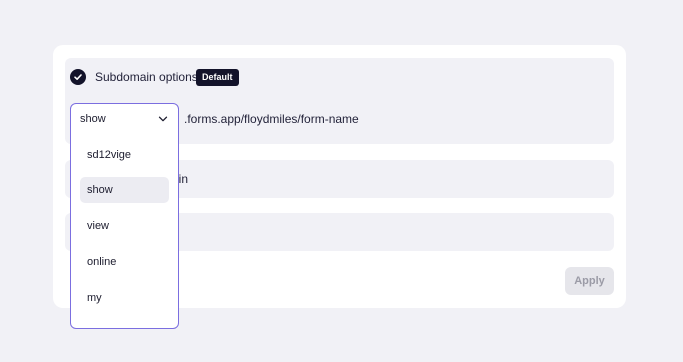 The image size is (683, 362). What do you see at coordinates (146, 77) in the screenshot?
I see `subdomain-options-title: Subdomain options` at bounding box center [146, 77].